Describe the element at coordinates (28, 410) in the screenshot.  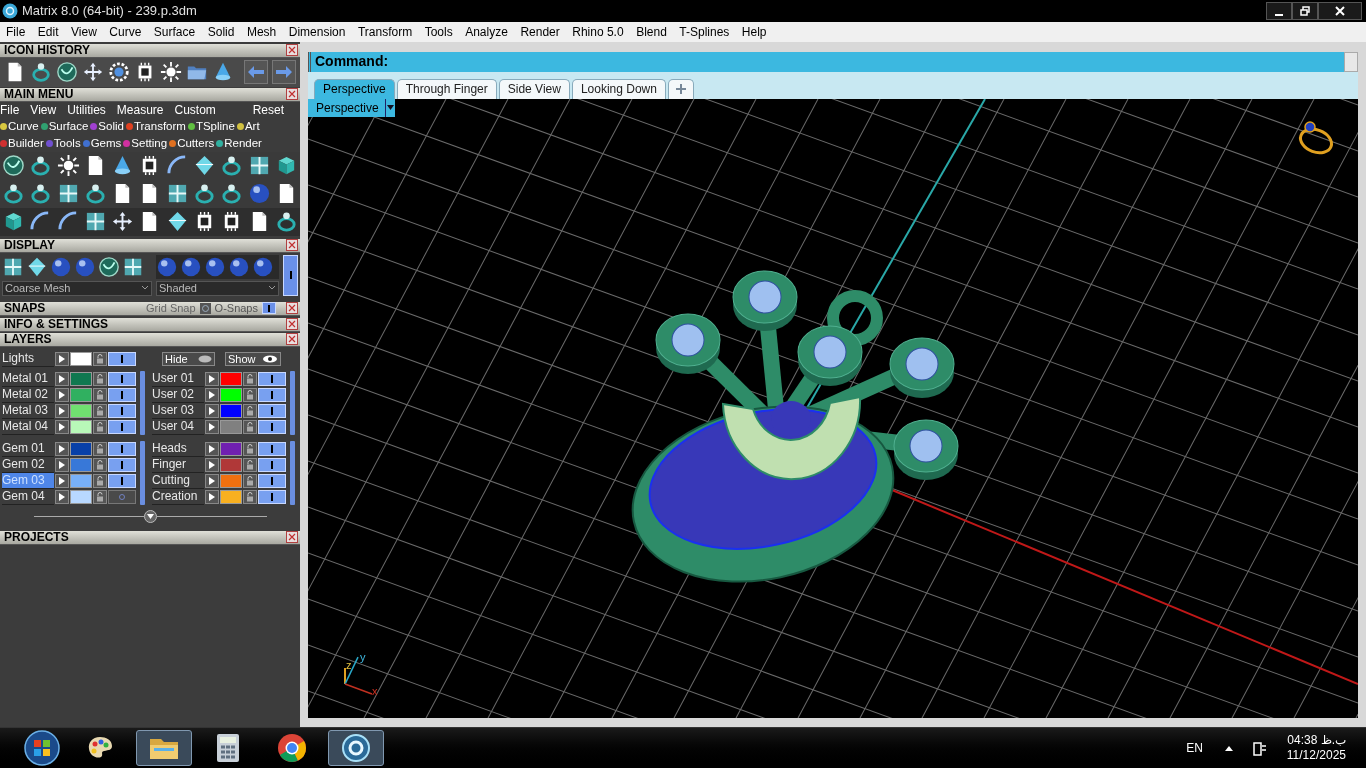
I see `layer-name: Metal 03` at that location.